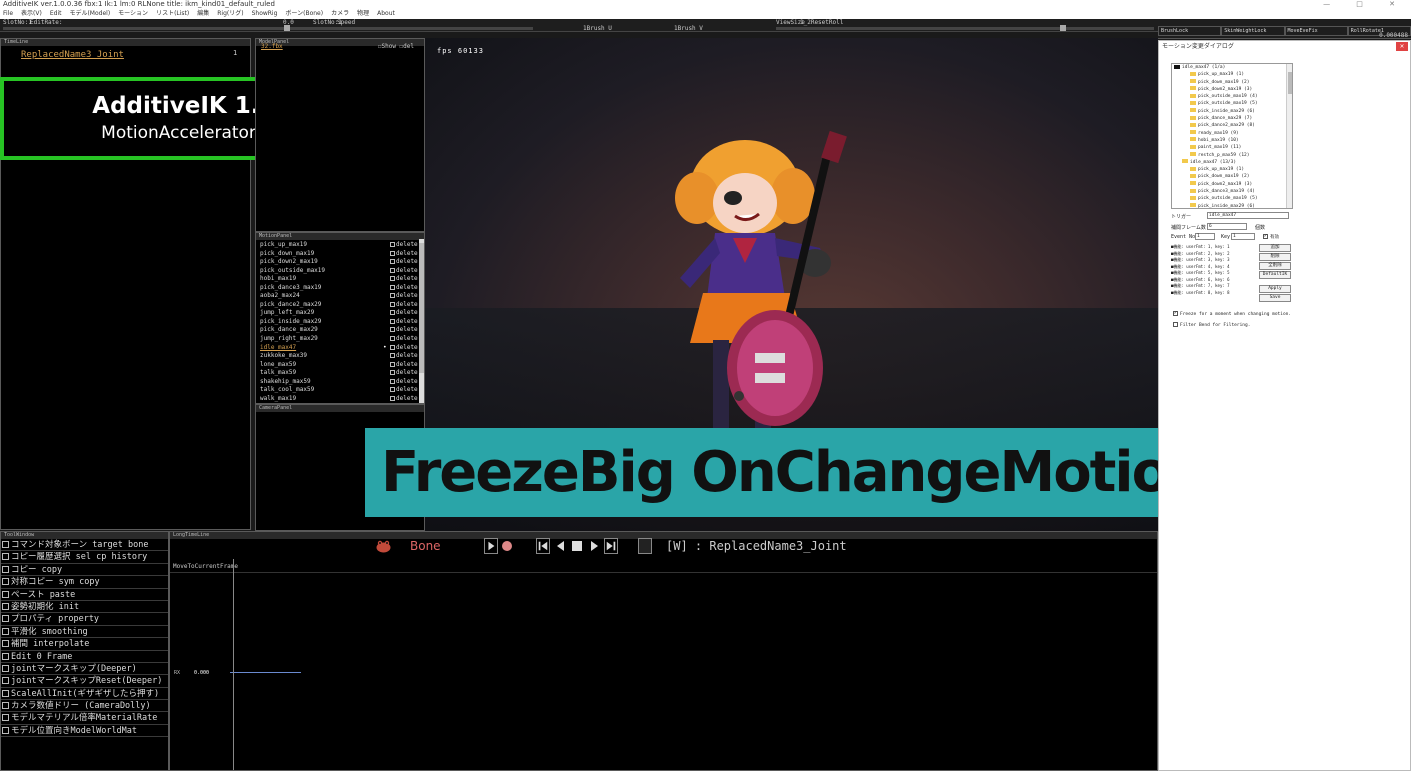 The height and width of the screenshot is (771, 1411). Describe the element at coordinates (339, 254) in the screenshot. I see `motion-list-item: pick_down_max19 delete` at that location.